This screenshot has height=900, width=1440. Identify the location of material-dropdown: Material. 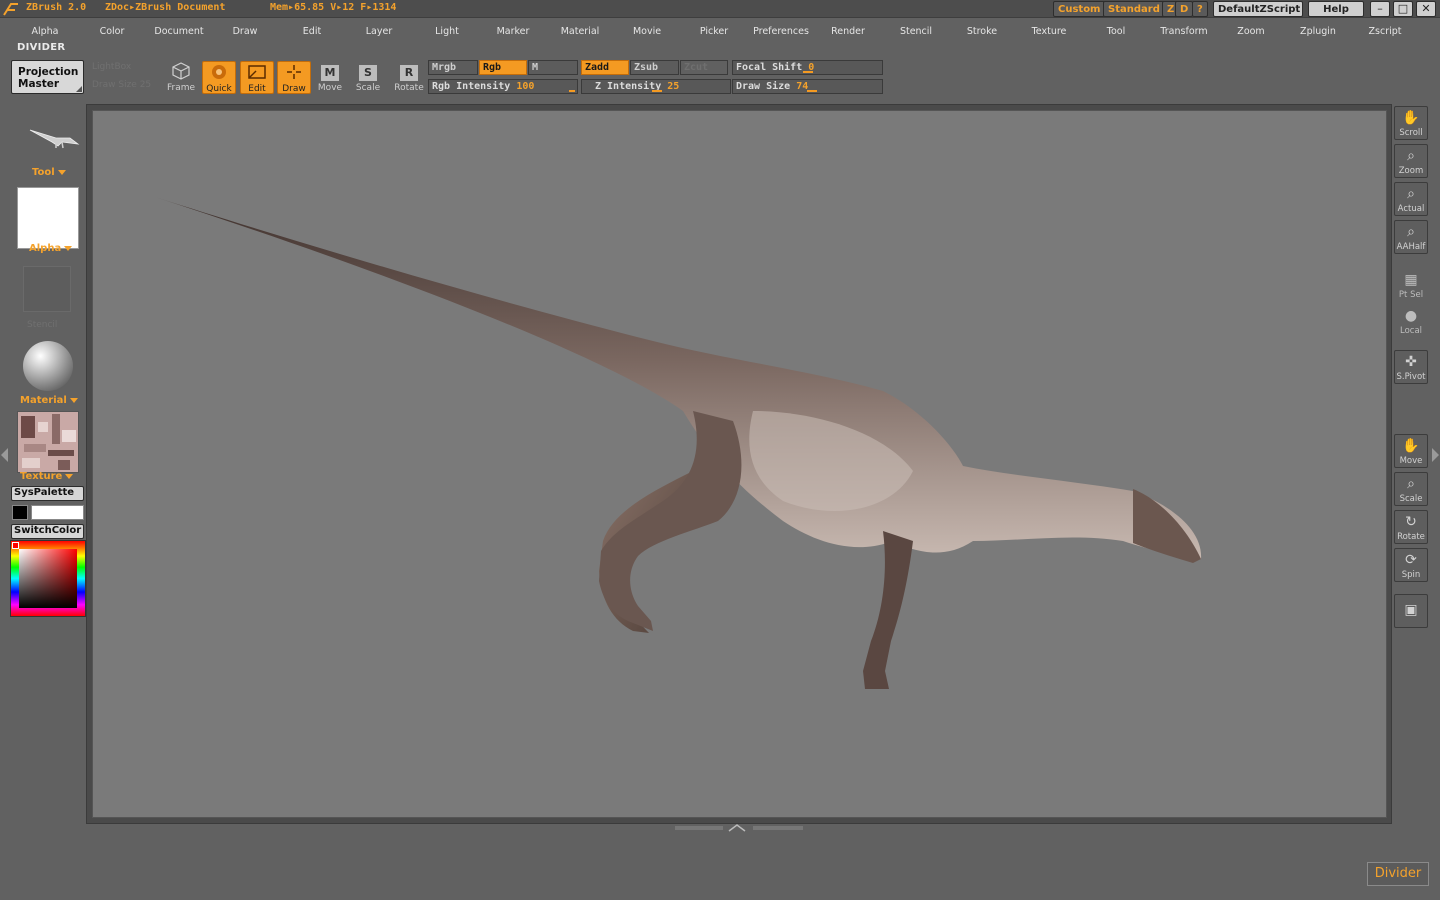
(49, 400).